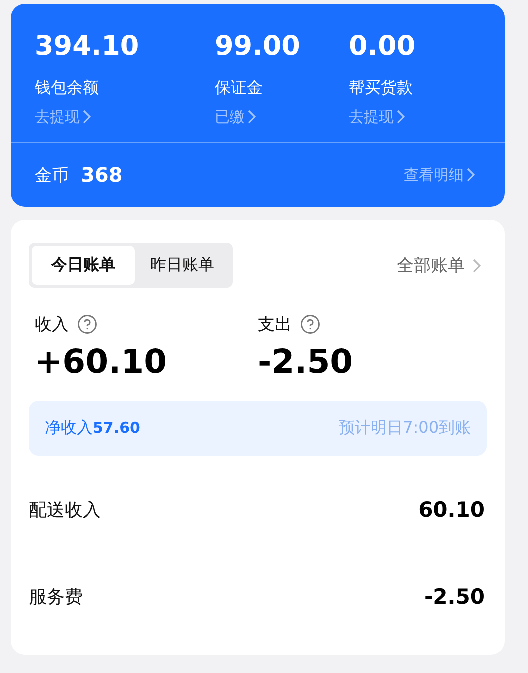 The height and width of the screenshot is (673, 528). What do you see at coordinates (439, 265) in the screenshot?
I see `all-bills-link: 全部账单` at bounding box center [439, 265].